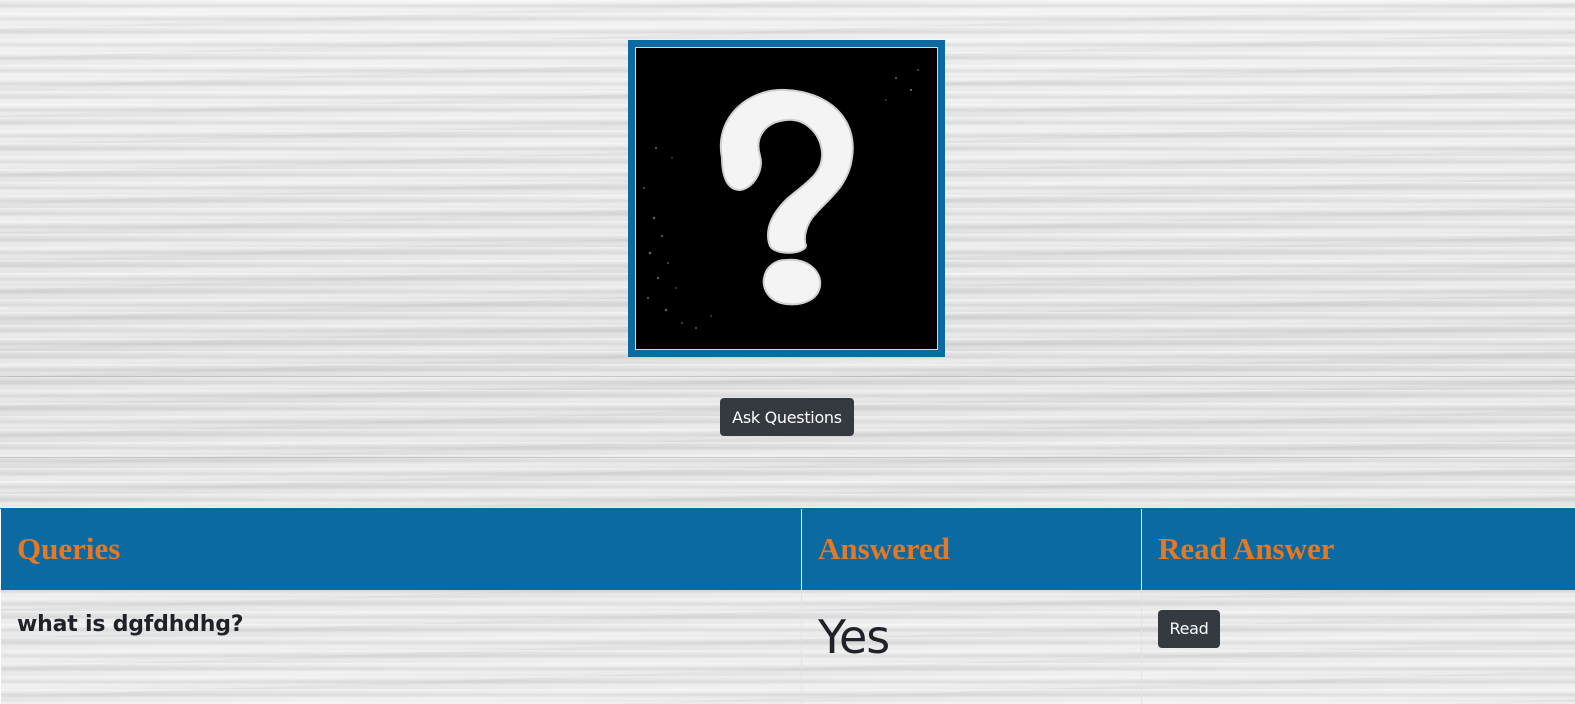  I want to click on divider-bottom, so click(787, 457).